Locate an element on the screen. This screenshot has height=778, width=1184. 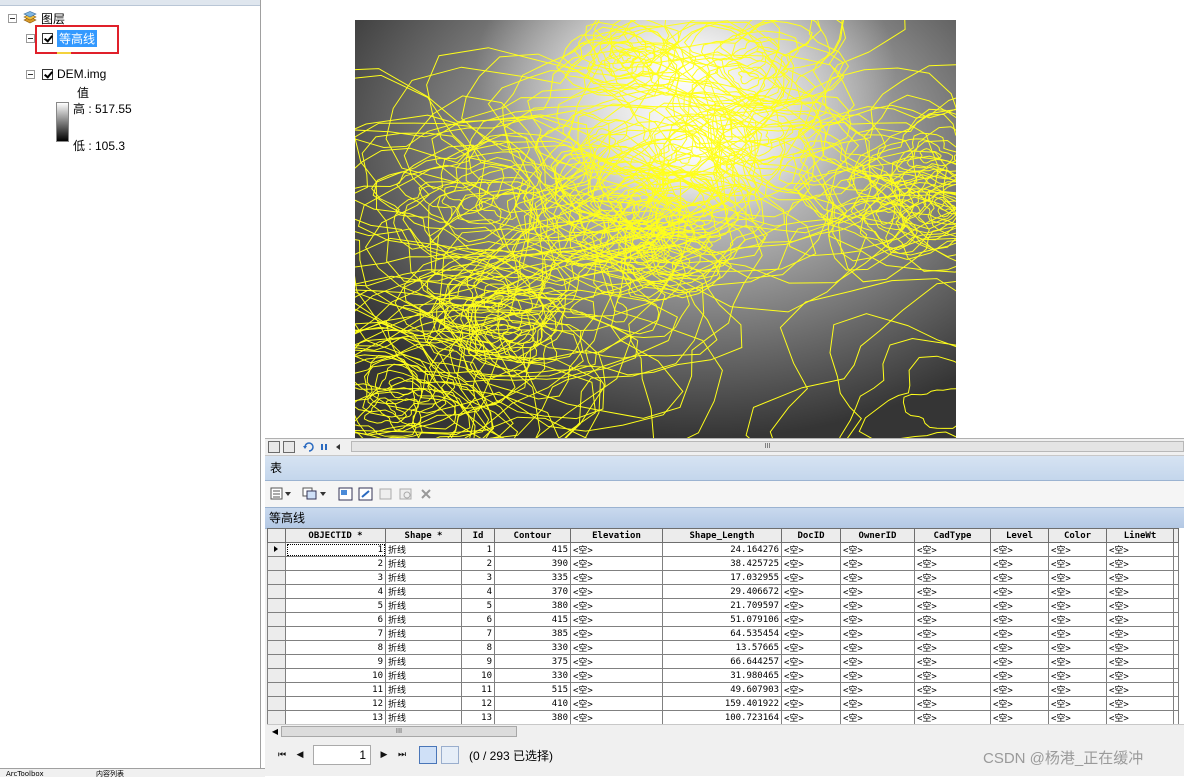
zoom-to-selected-icon is located at coordinates (406, 494).